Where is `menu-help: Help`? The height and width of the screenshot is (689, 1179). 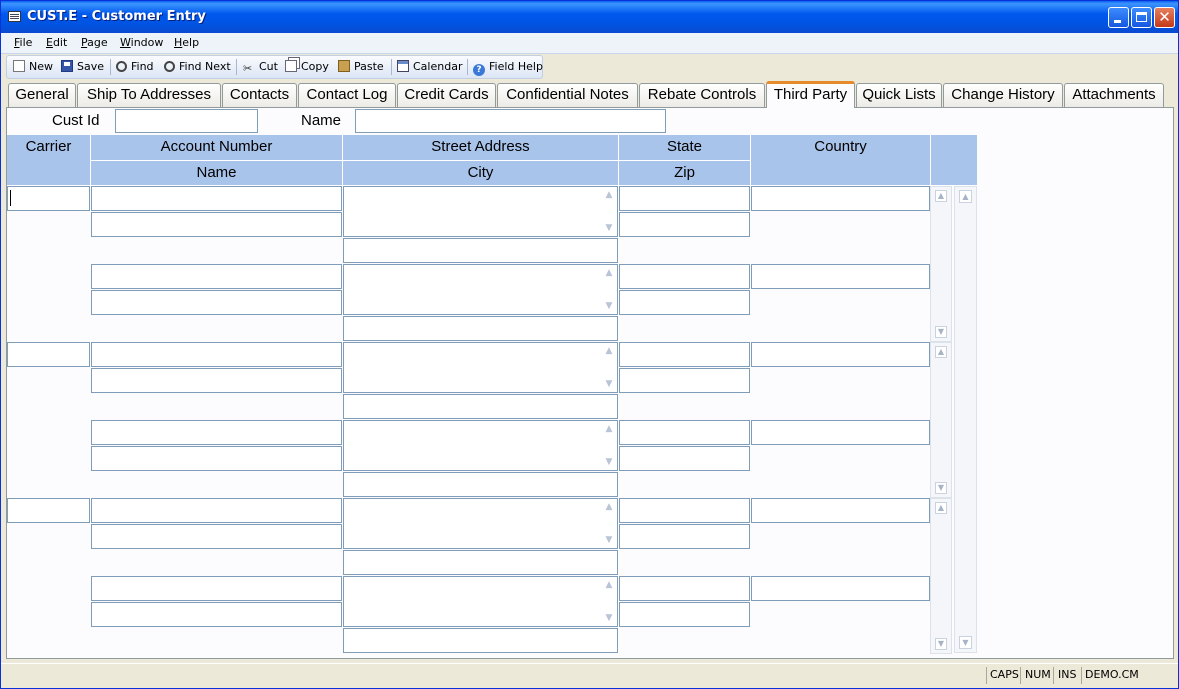
menu-help: Help is located at coordinates (186, 42).